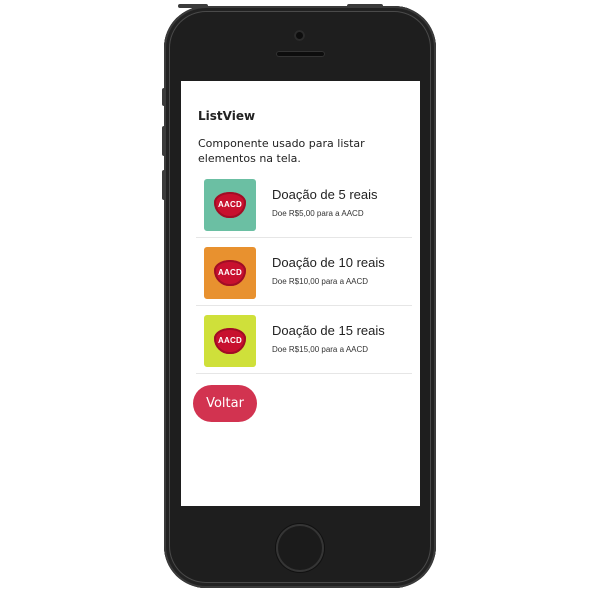 The image size is (600, 600). I want to click on phone-volume-up-button, so click(164, 141).